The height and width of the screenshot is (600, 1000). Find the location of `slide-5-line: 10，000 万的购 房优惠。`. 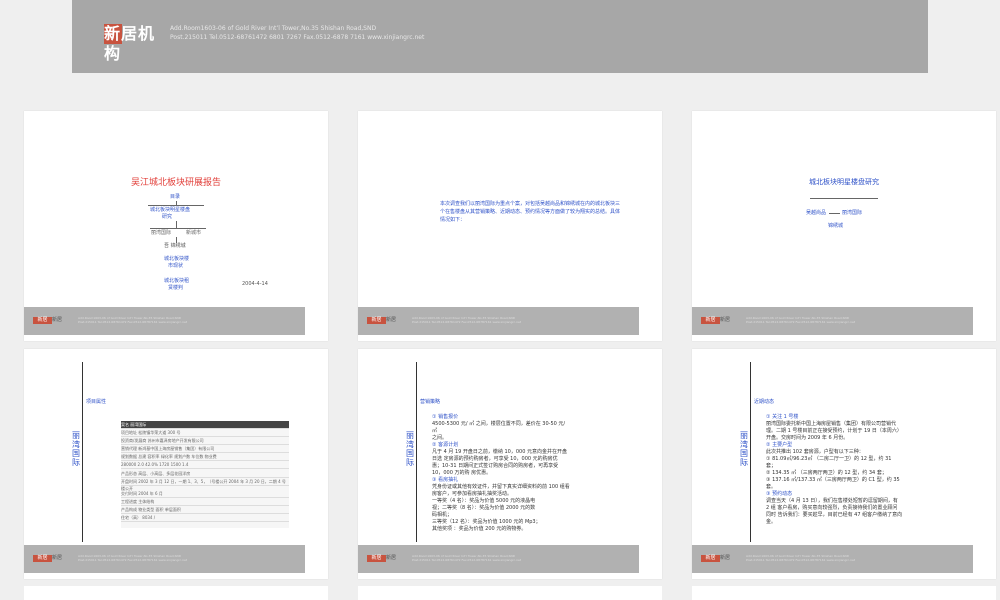

slide-5-line: 10，000 万的购 房优惠。 is located at coordinates (462, 473).